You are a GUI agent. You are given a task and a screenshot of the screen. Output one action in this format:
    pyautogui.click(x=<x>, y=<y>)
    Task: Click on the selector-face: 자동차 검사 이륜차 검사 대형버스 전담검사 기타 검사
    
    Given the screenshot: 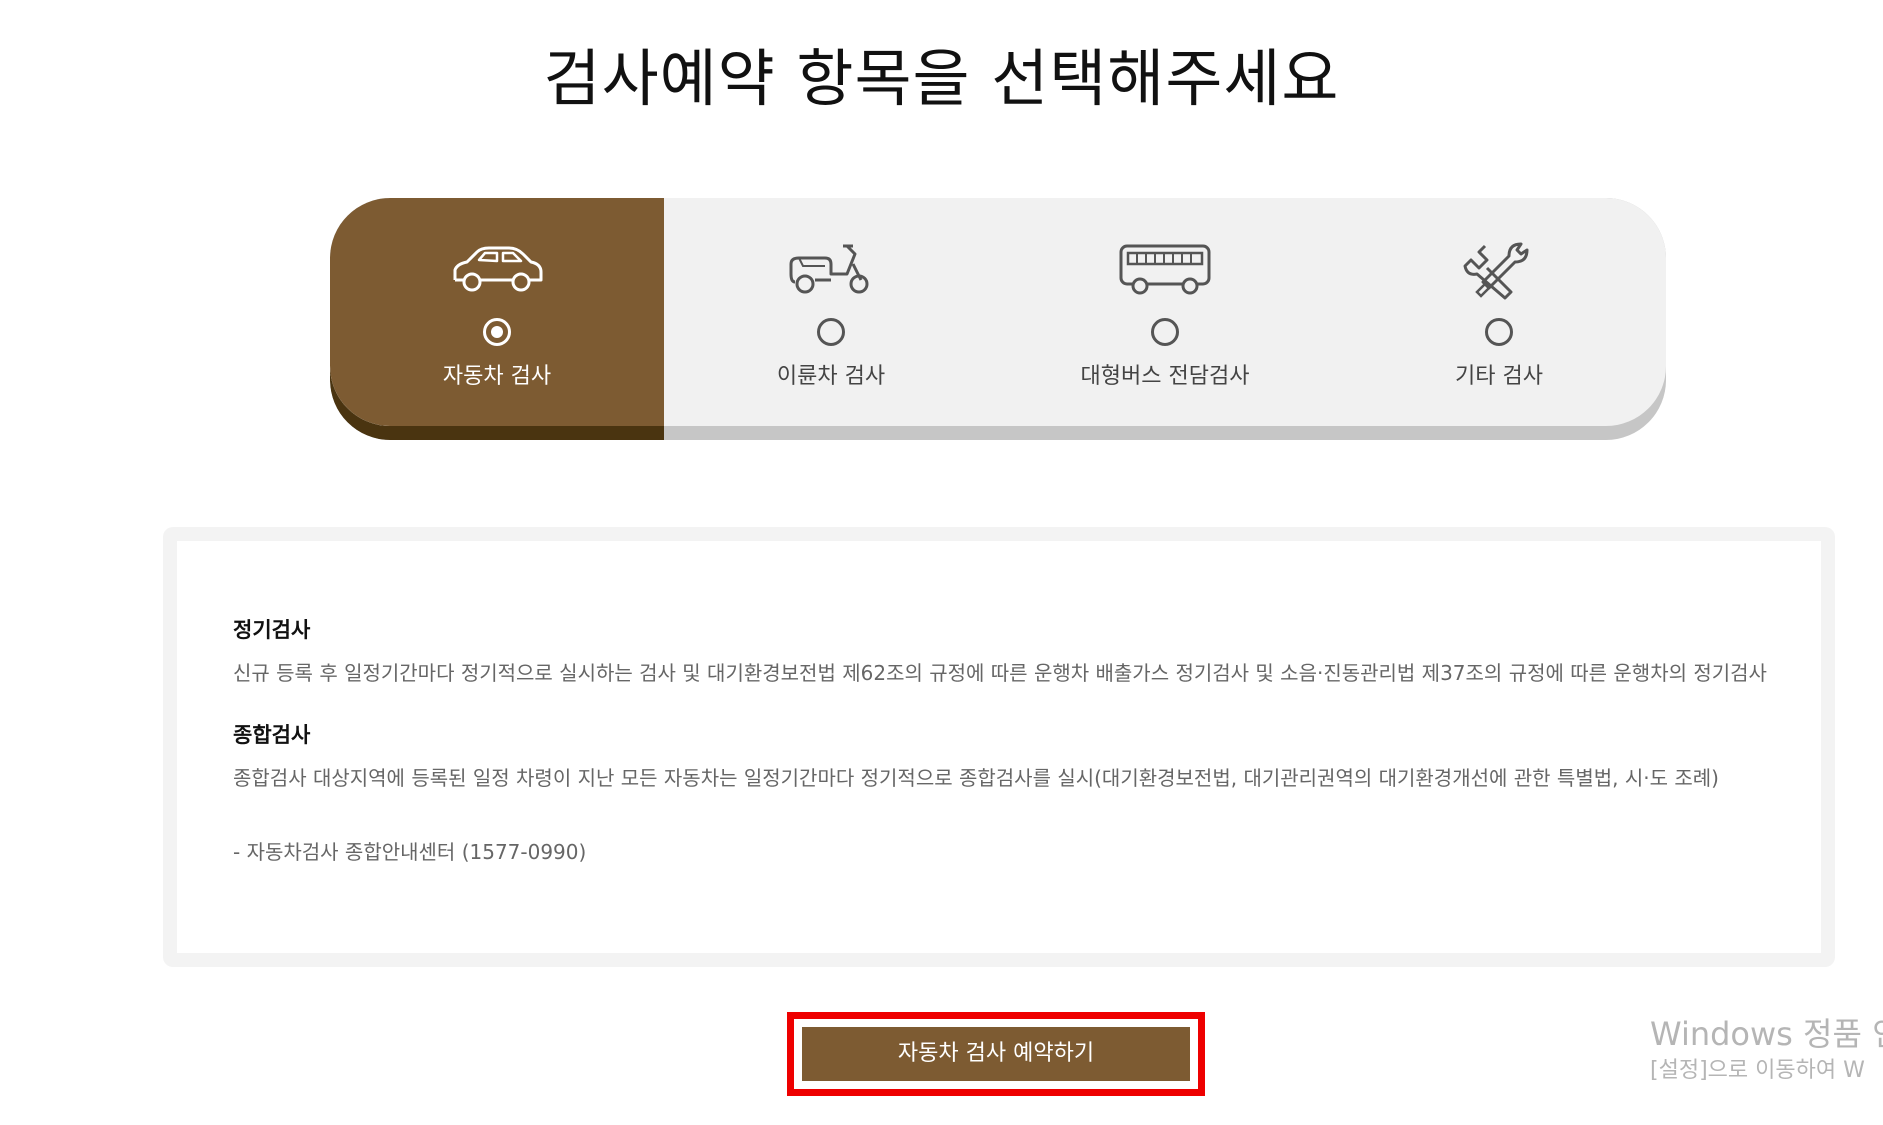 What is the action you would take?
    pyautogui.click(x=998, y=312)
    